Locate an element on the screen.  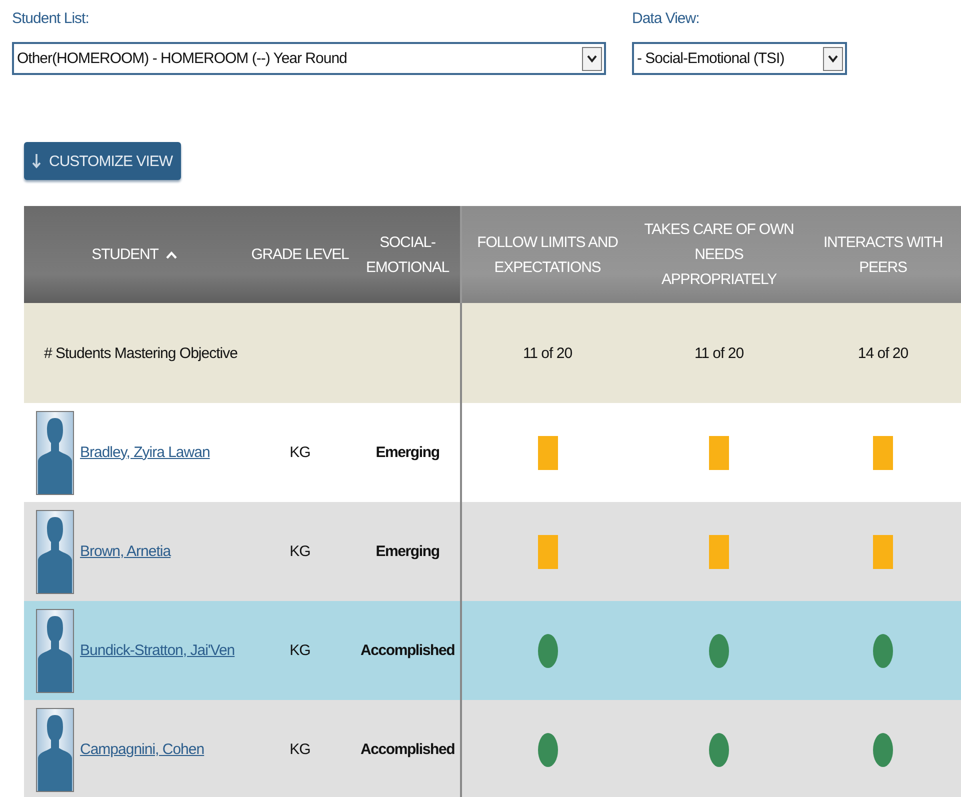
down-arrow-icon is located at coordinates (36, 161).